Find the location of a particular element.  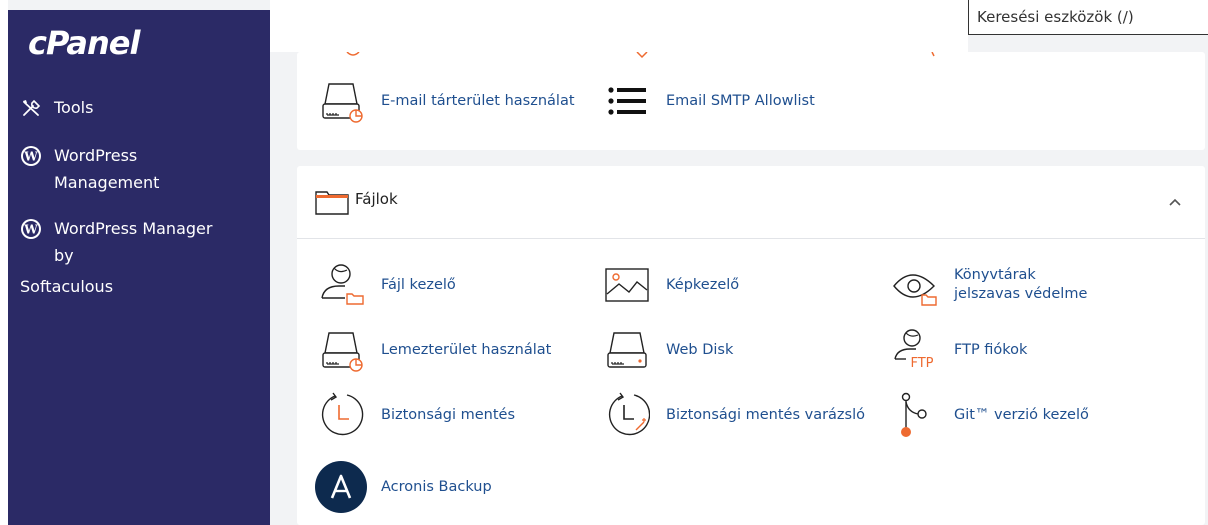

tool-label: Lemezterület használat is located at coordinates (466, 349).